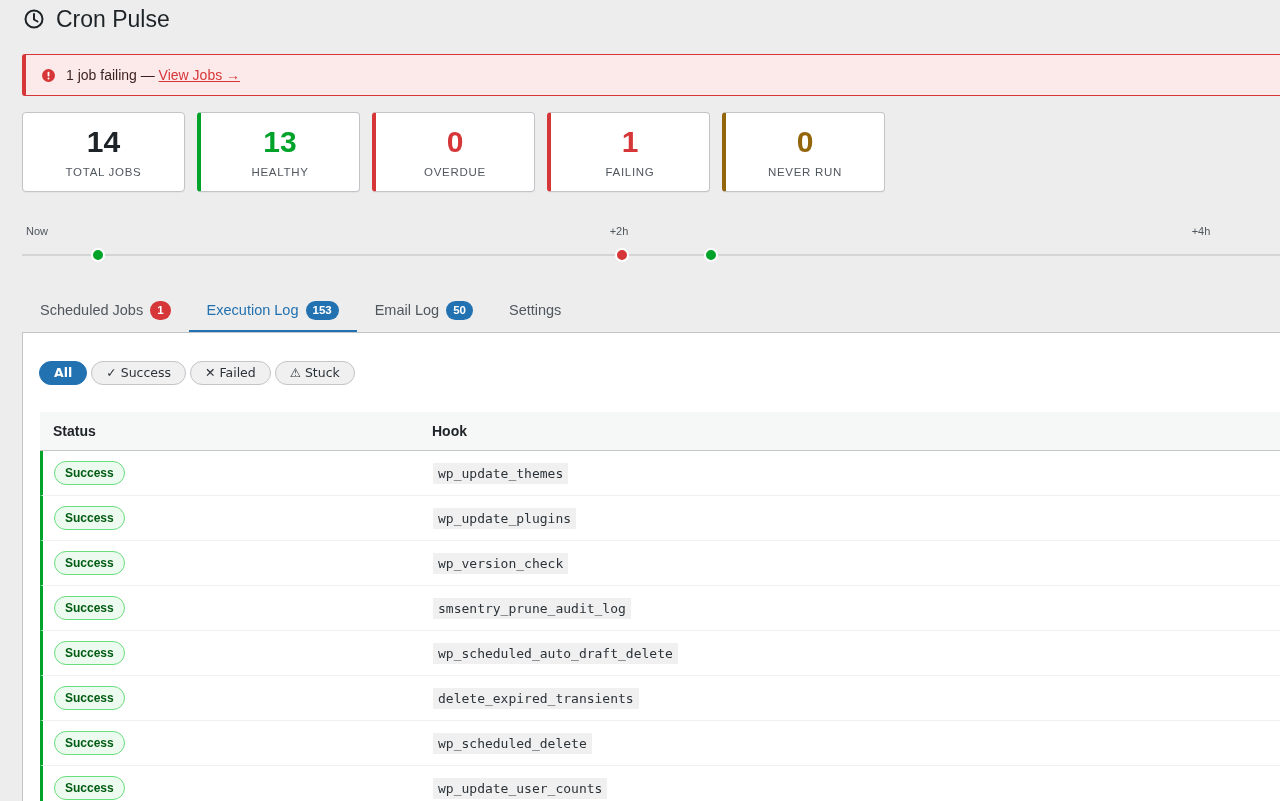 The height and width of the screenshot is (801, 1280). Describe the element at coordinates (105, 311) in the screenshot. I see `tab: Scheduled Jobs 1` at that location.